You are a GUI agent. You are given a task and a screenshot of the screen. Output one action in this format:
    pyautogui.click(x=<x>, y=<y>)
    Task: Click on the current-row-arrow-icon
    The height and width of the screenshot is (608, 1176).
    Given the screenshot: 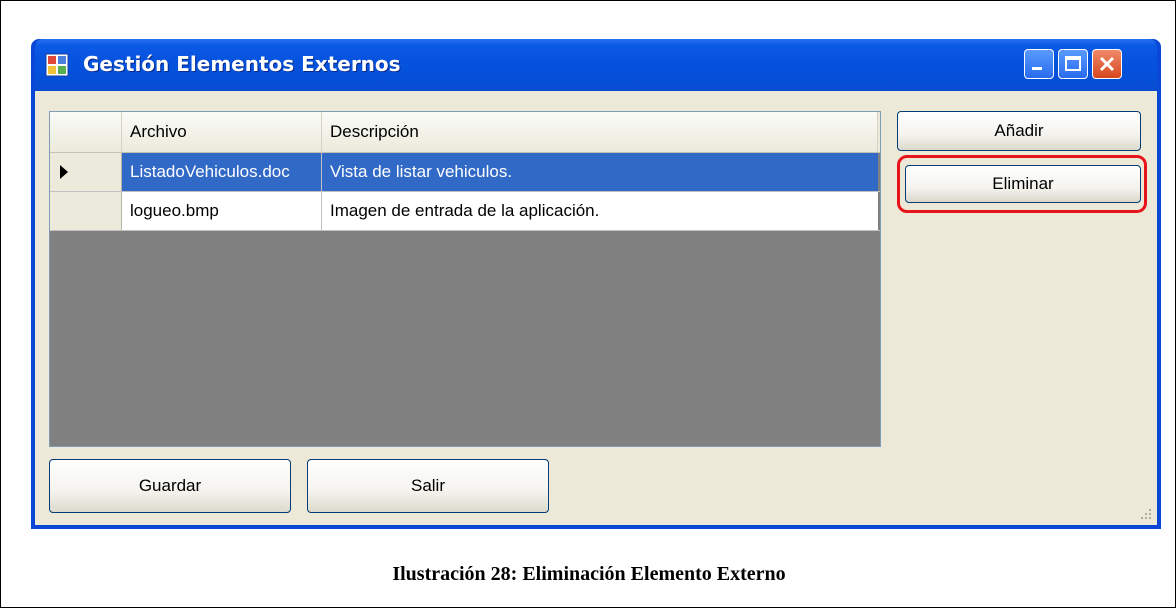 What is the action you would take?
    pyautogui.click(x=64, y=172)
    